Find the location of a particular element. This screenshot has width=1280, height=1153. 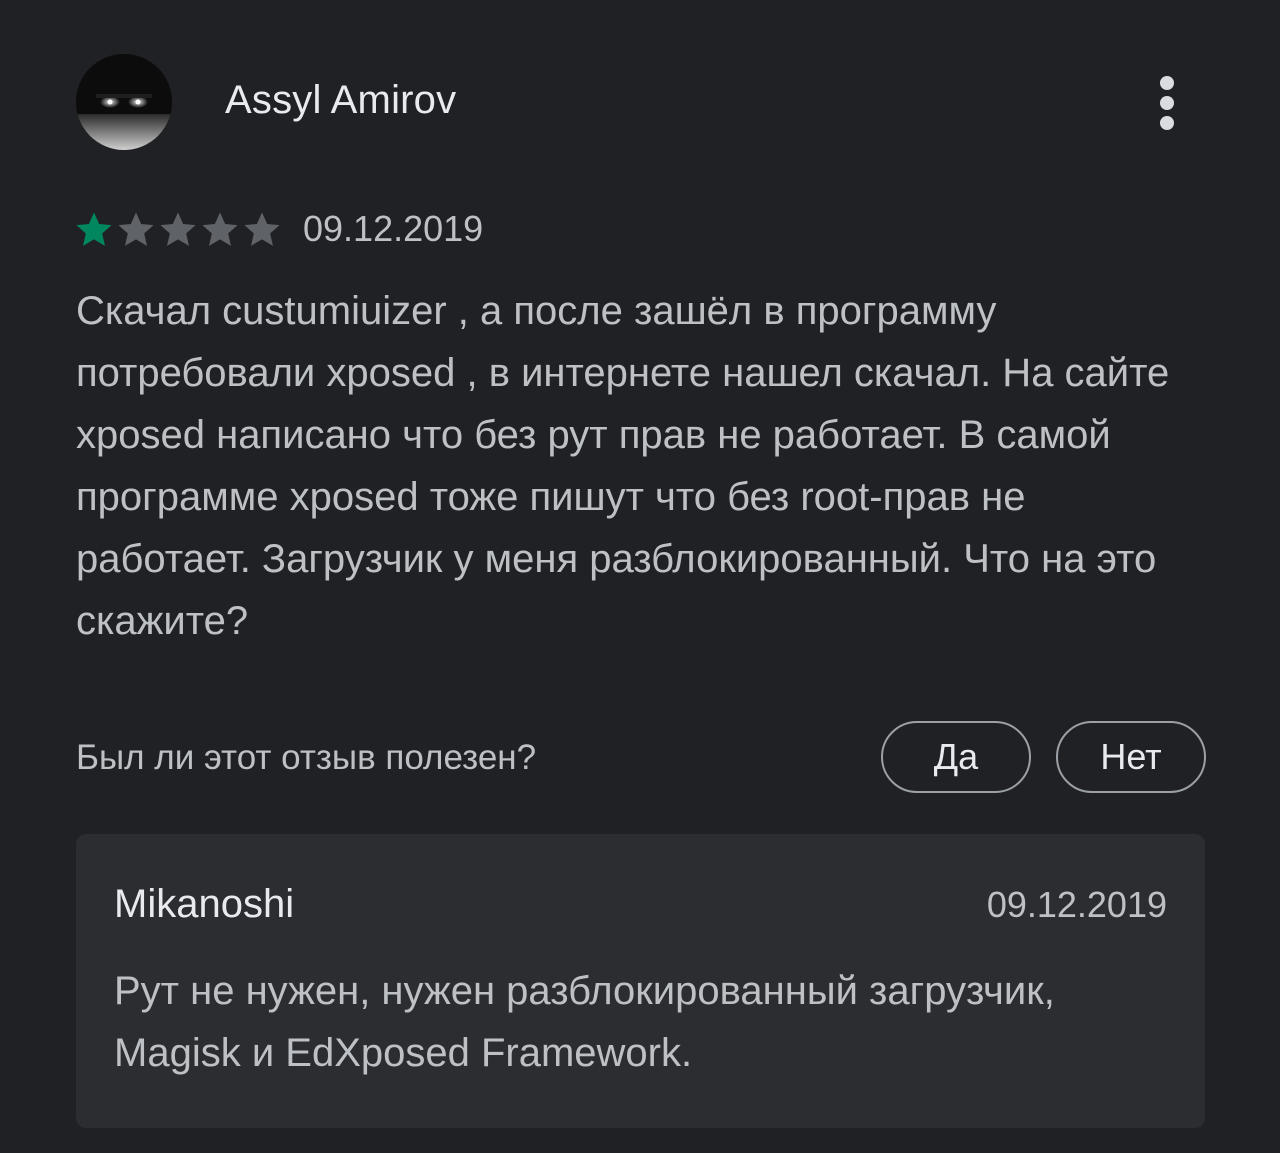

star-rating is located at coordinates (179, 230).